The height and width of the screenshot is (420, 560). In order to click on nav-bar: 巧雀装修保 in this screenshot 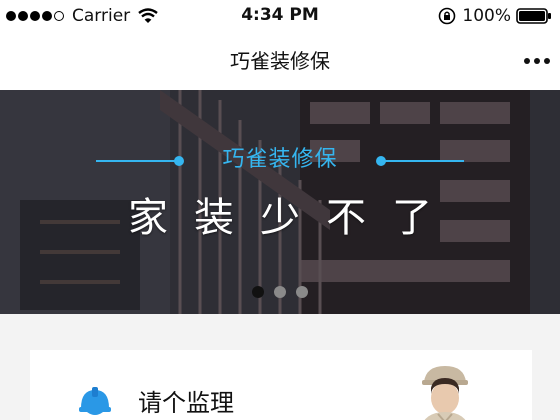, I will do `click(280, 61)`.